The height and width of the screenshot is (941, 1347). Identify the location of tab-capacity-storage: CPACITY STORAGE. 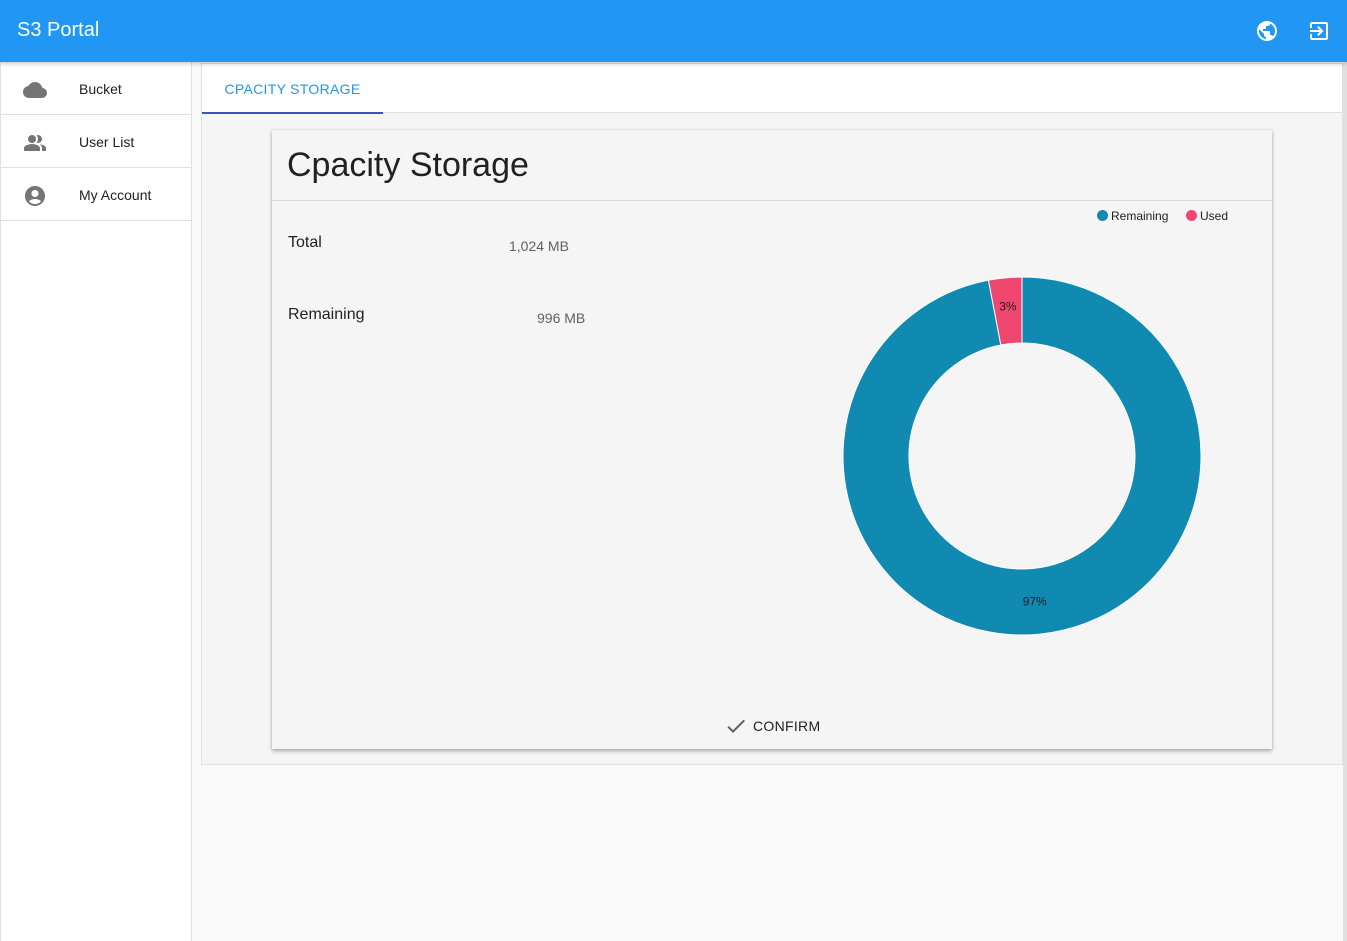
(292, 89).